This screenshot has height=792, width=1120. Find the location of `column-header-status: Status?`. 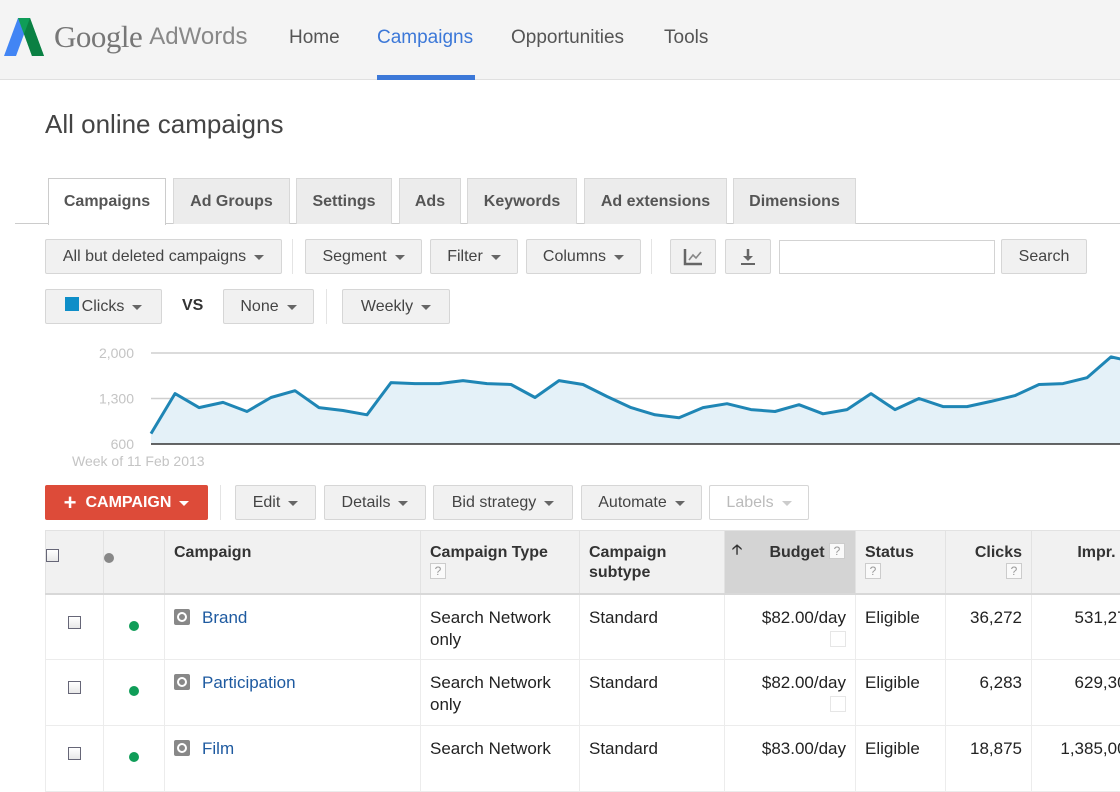

column-header-status: Status? is located at coordinates (901, 562).